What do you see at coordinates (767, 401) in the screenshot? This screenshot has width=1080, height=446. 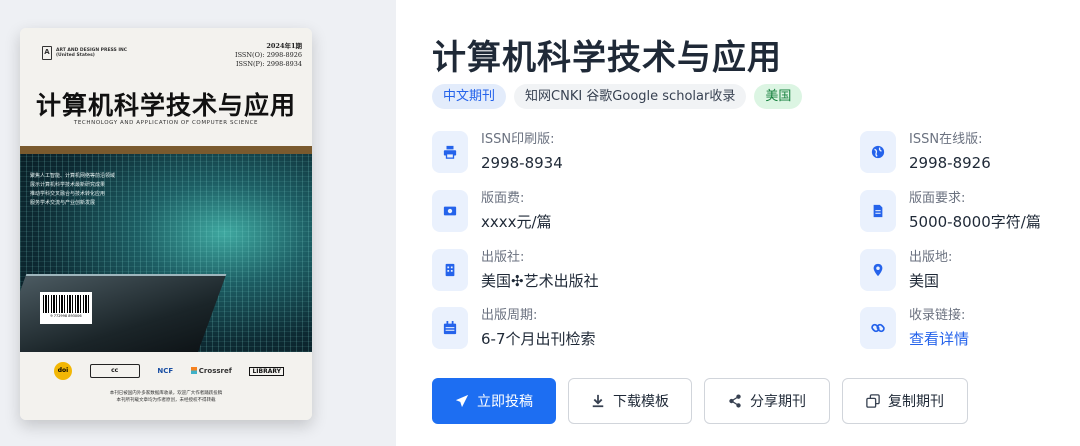 I see `share-journal-button: 分享期刊` at bounding box center [767, 401].